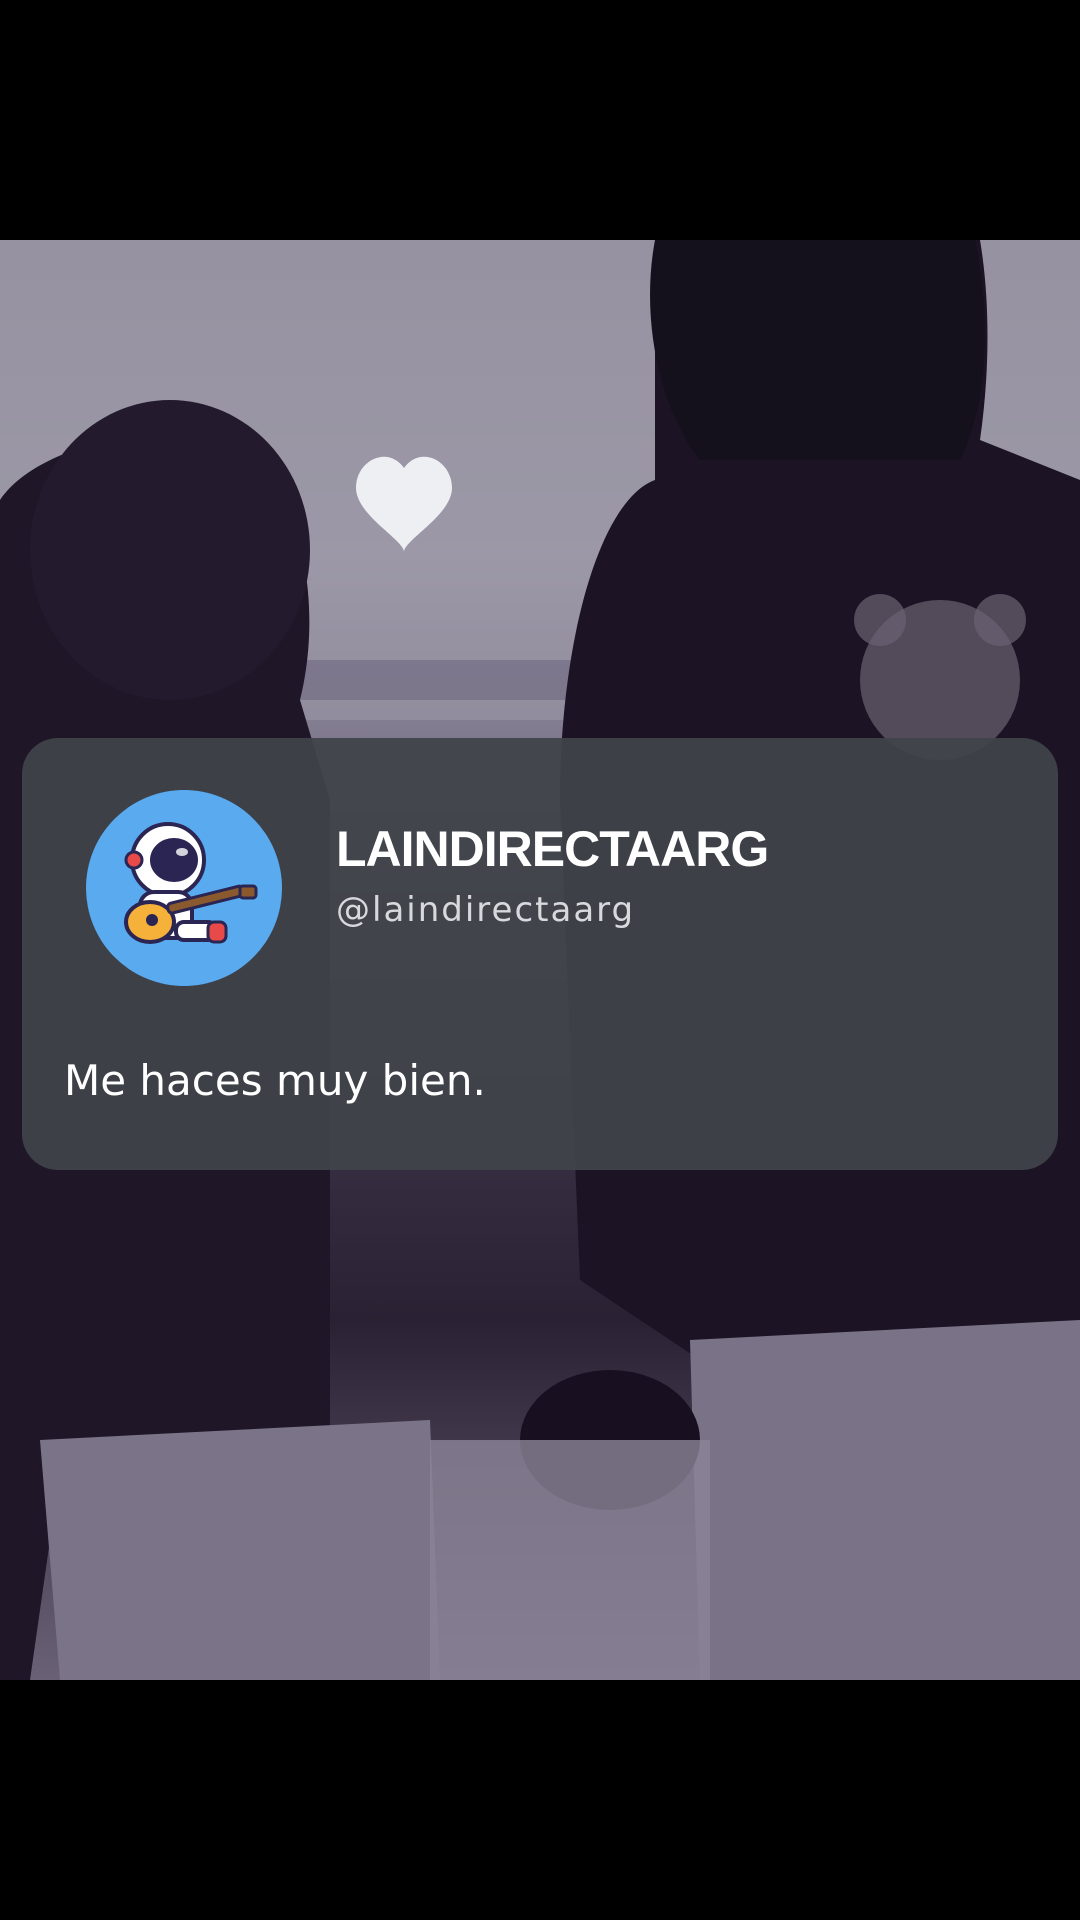 The width and height of the screenshot is (1080, 1920). I want to click on post-message: Me haces muy bien., so click(275, 1080).